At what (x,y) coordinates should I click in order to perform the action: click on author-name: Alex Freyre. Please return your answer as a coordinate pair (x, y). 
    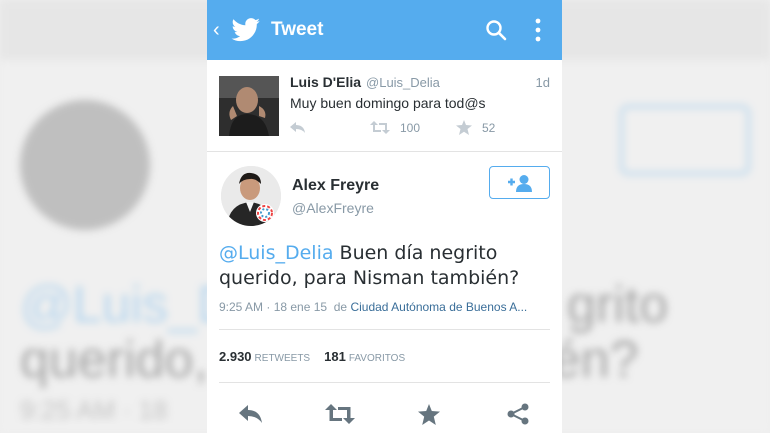
    Looking at the image, I should click on (335, 186).